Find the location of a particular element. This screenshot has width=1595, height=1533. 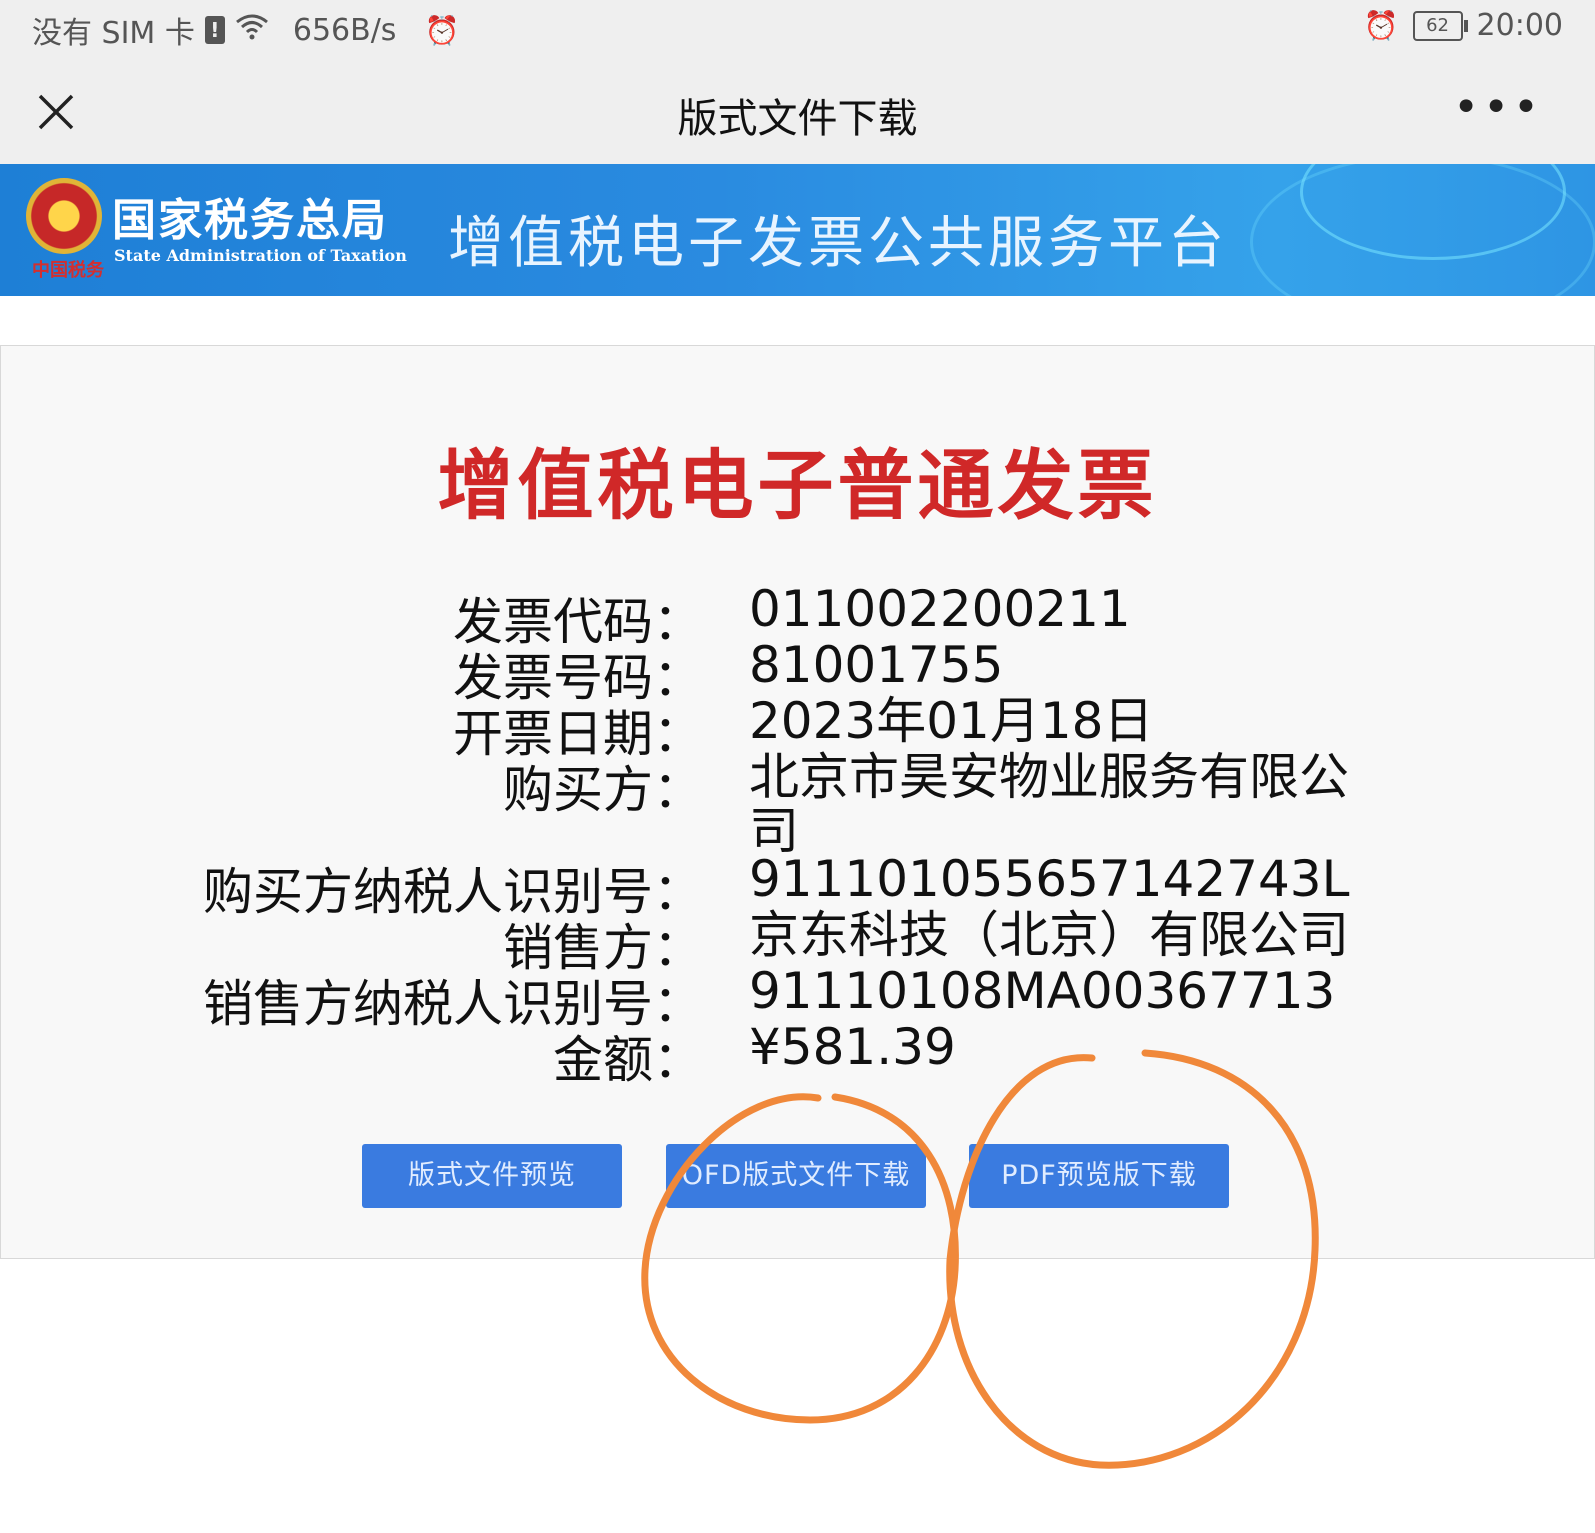

field-value: 2023年01月18日 is located at coordinates (951, 721).